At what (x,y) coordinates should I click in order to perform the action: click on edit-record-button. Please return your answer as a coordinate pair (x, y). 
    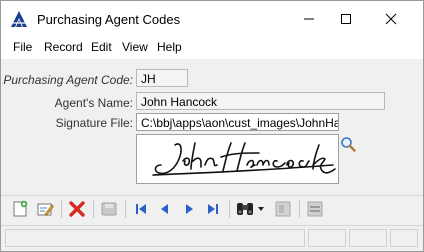
    Looking at the image, I should click on (45, 209).